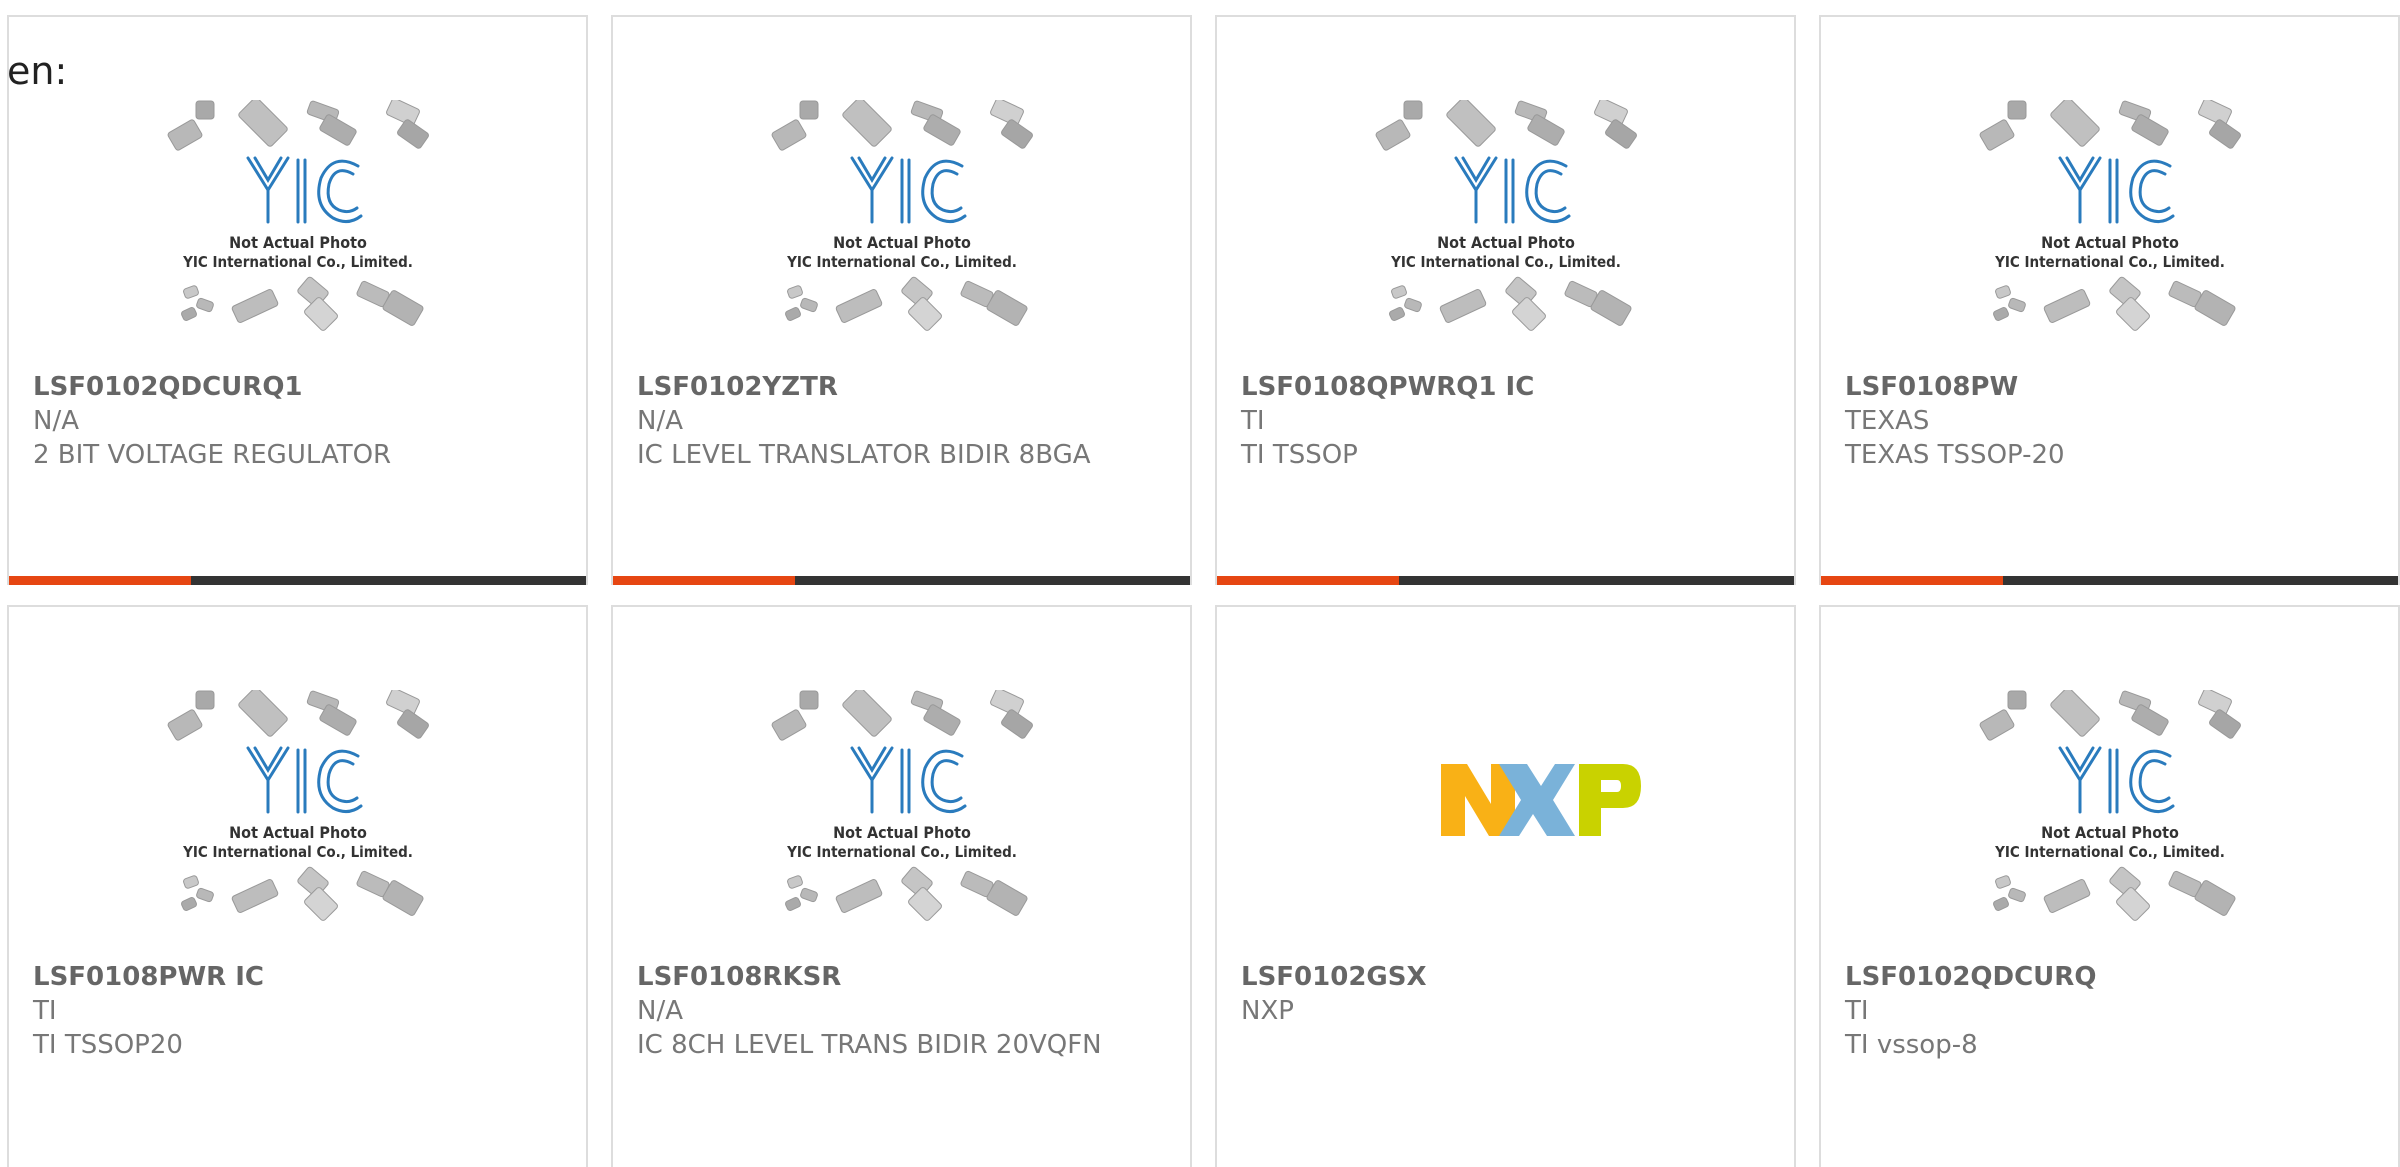 The image size is (2400, 1167). What do you see at coordinates (903, 977) in the screenshot?
I see `product-part-number: LSF0108RKSR` at bounding box center [903, 977].